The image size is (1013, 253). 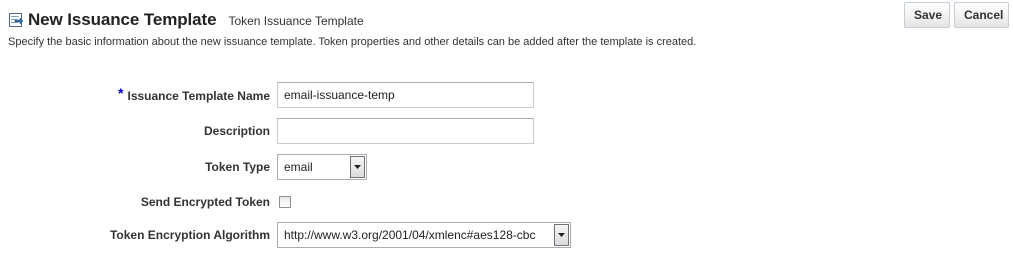 What do you see at coordinates (296, 21) in the screenshot?
I see `page-subtitle: Token Issuance Template` at bounding box center [296, 21].